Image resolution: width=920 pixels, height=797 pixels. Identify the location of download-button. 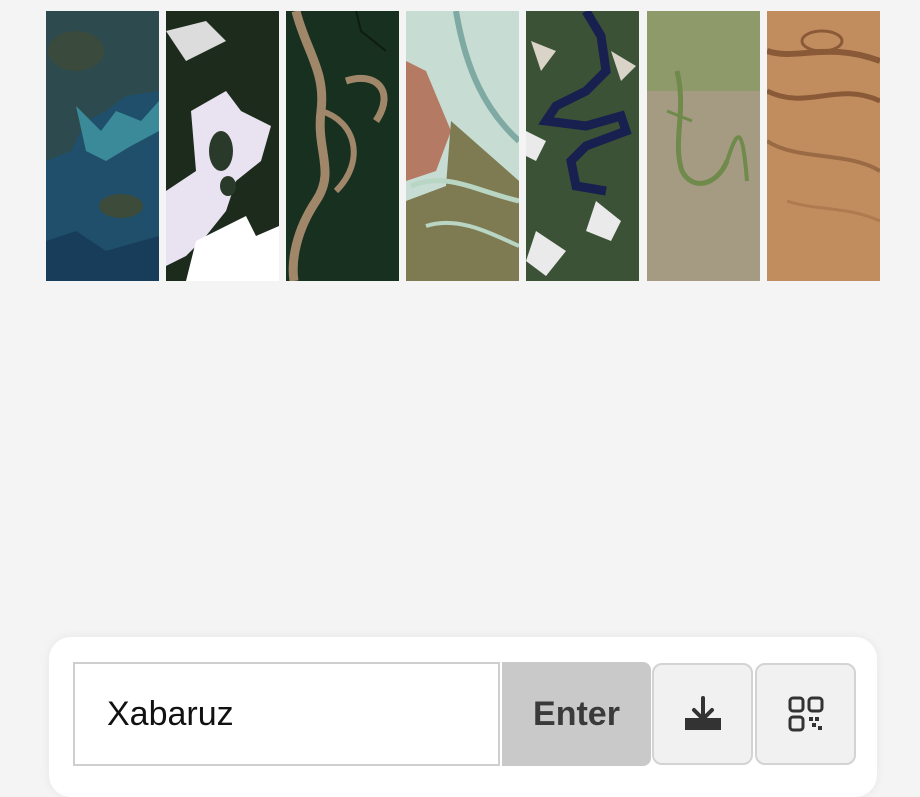
(702, 714).